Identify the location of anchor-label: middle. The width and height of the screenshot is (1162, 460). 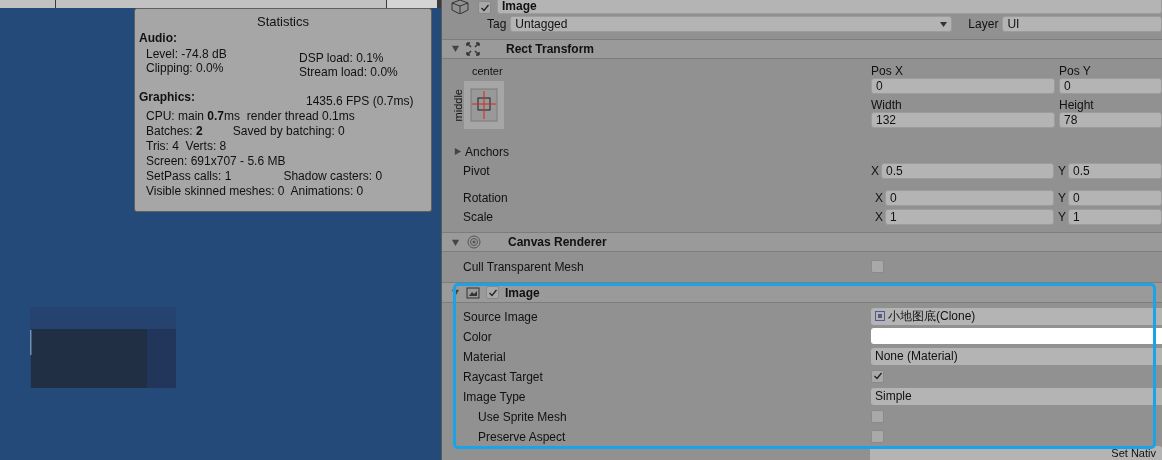
(457, 105).